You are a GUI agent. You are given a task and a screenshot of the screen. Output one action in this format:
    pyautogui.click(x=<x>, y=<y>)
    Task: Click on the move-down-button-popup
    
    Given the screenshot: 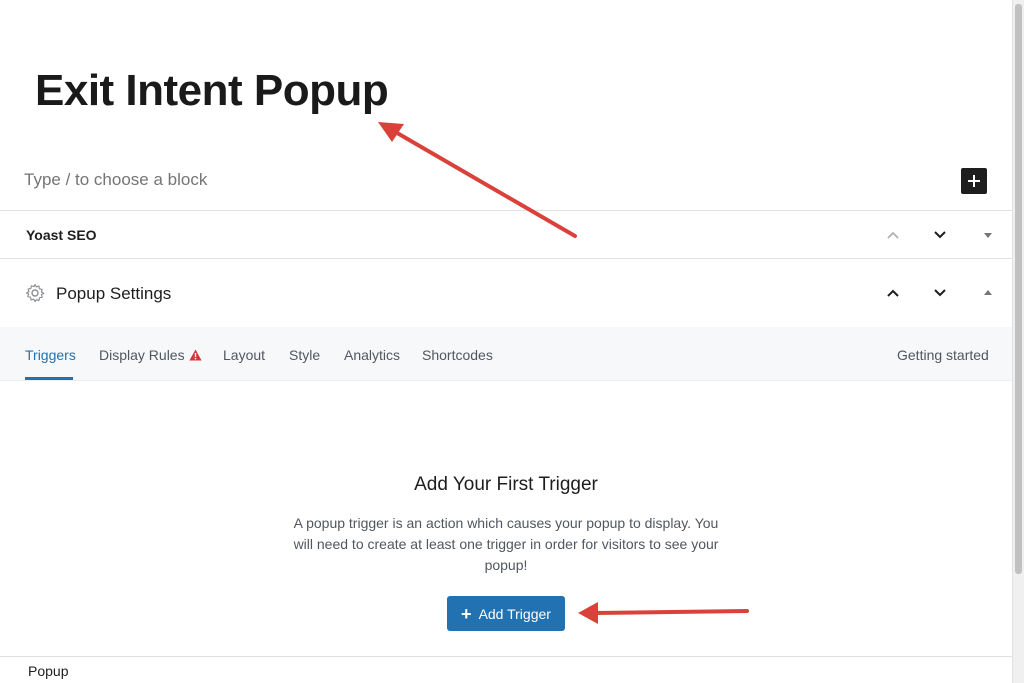 What is the action you would take?
    pyautogui.click(x=940, y=293)
    